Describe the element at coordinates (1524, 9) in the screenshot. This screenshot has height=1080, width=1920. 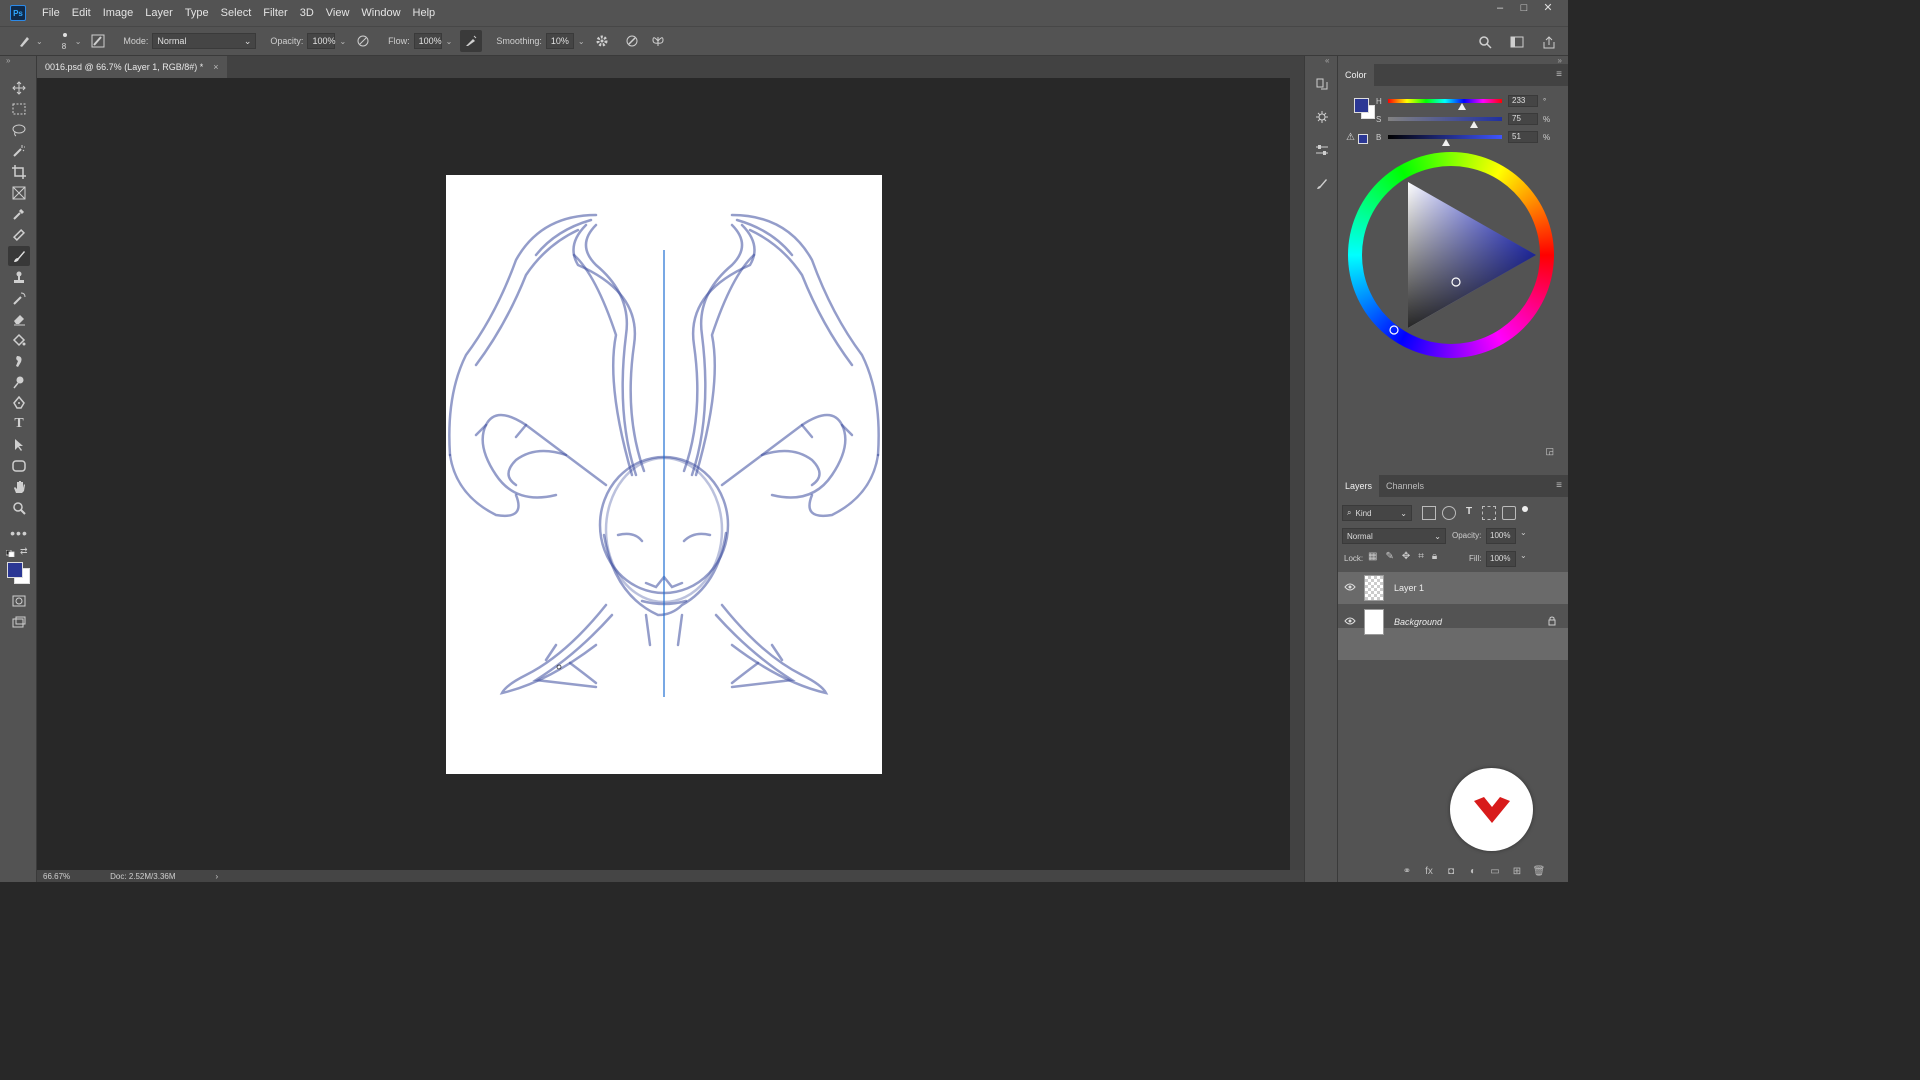
I see `maximize-button: □` at that location.